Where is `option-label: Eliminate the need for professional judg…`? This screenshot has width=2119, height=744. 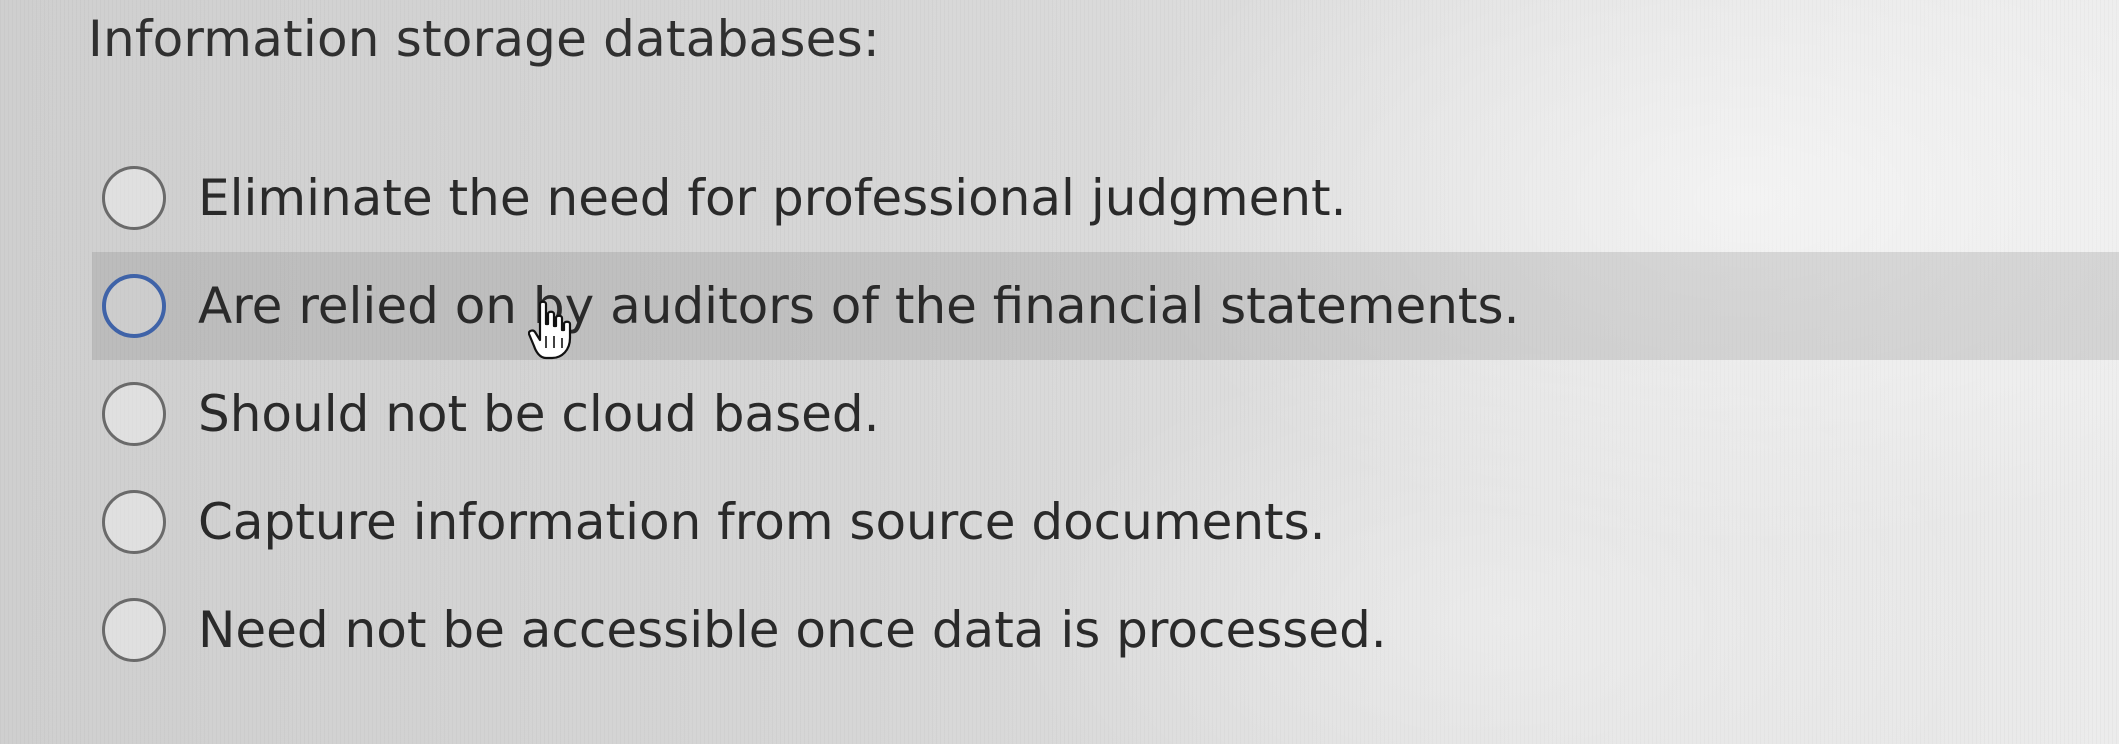 option-label: Eliminate the need for professional judg… is located at coordinates (772, 198).